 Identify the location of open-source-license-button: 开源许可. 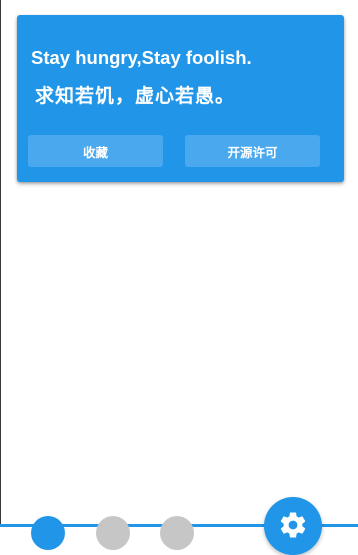
(252, 151).